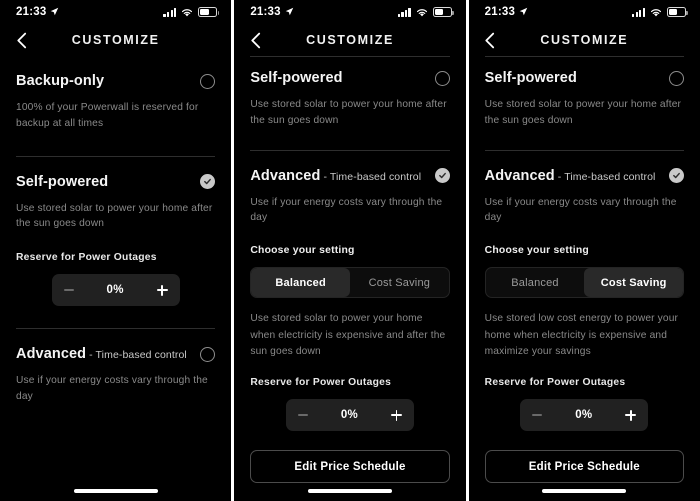 The height and width of the screenshot is (501, 700). I want to click on reserve-stepper-2: 0%, so click(349, 415).